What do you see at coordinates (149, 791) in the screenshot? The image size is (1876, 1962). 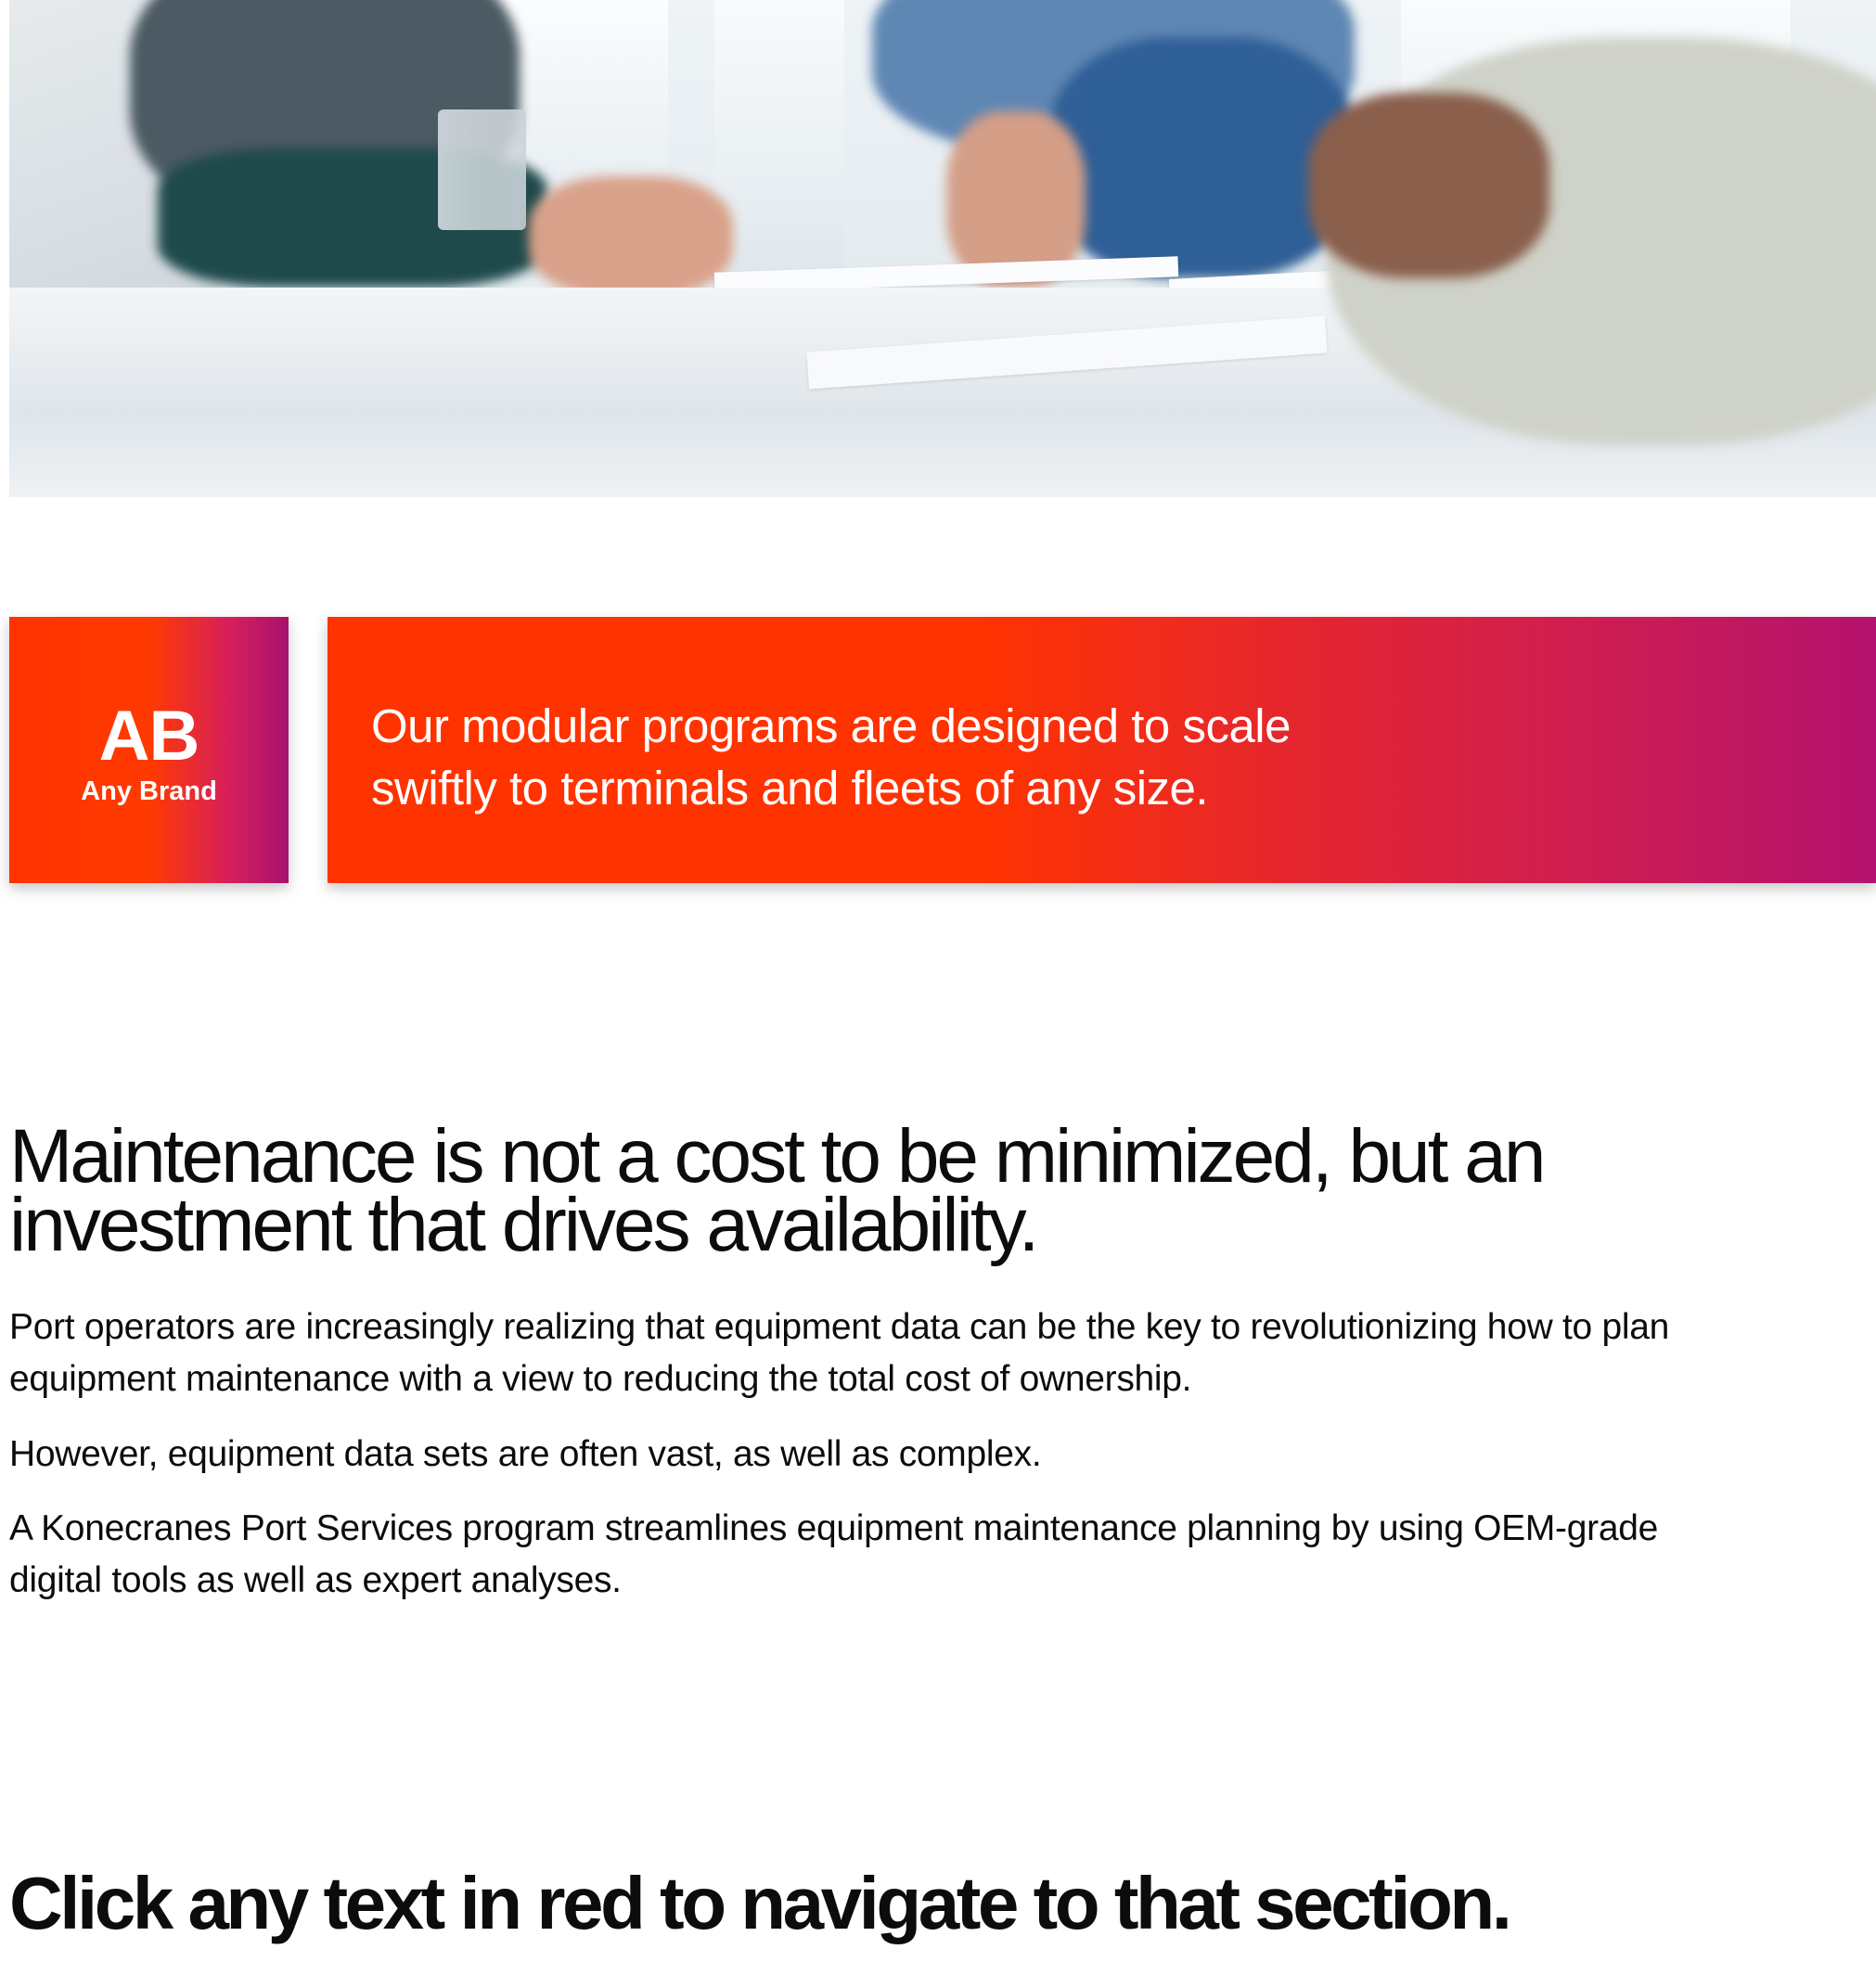 I see `brand-name: Any Brand` at bounding box center [149, 791].